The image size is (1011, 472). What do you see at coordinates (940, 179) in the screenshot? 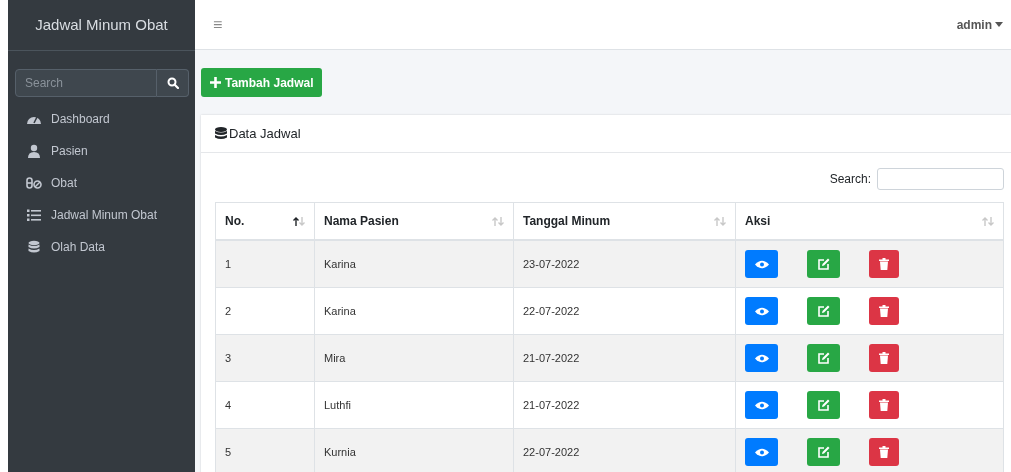
I see `table-search-field` at bounding box center [940, 179].